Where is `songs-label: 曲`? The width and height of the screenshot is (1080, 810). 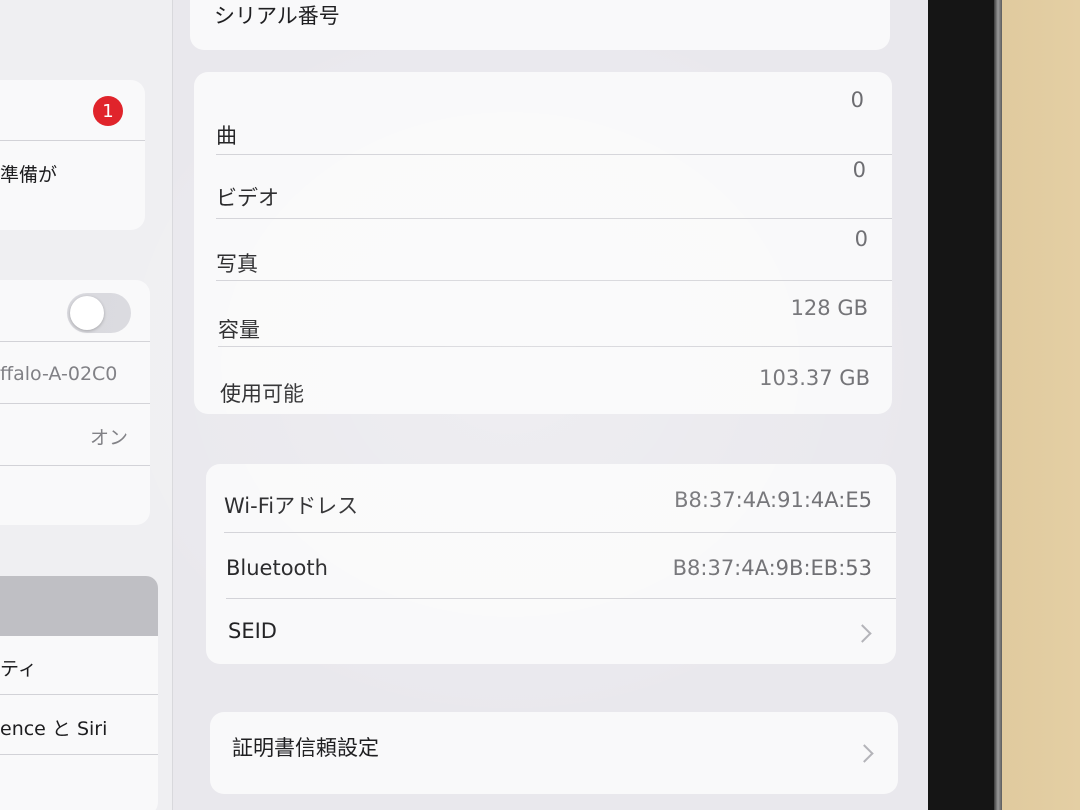 songs-label: 曲 is located at coordinates (226, 136).